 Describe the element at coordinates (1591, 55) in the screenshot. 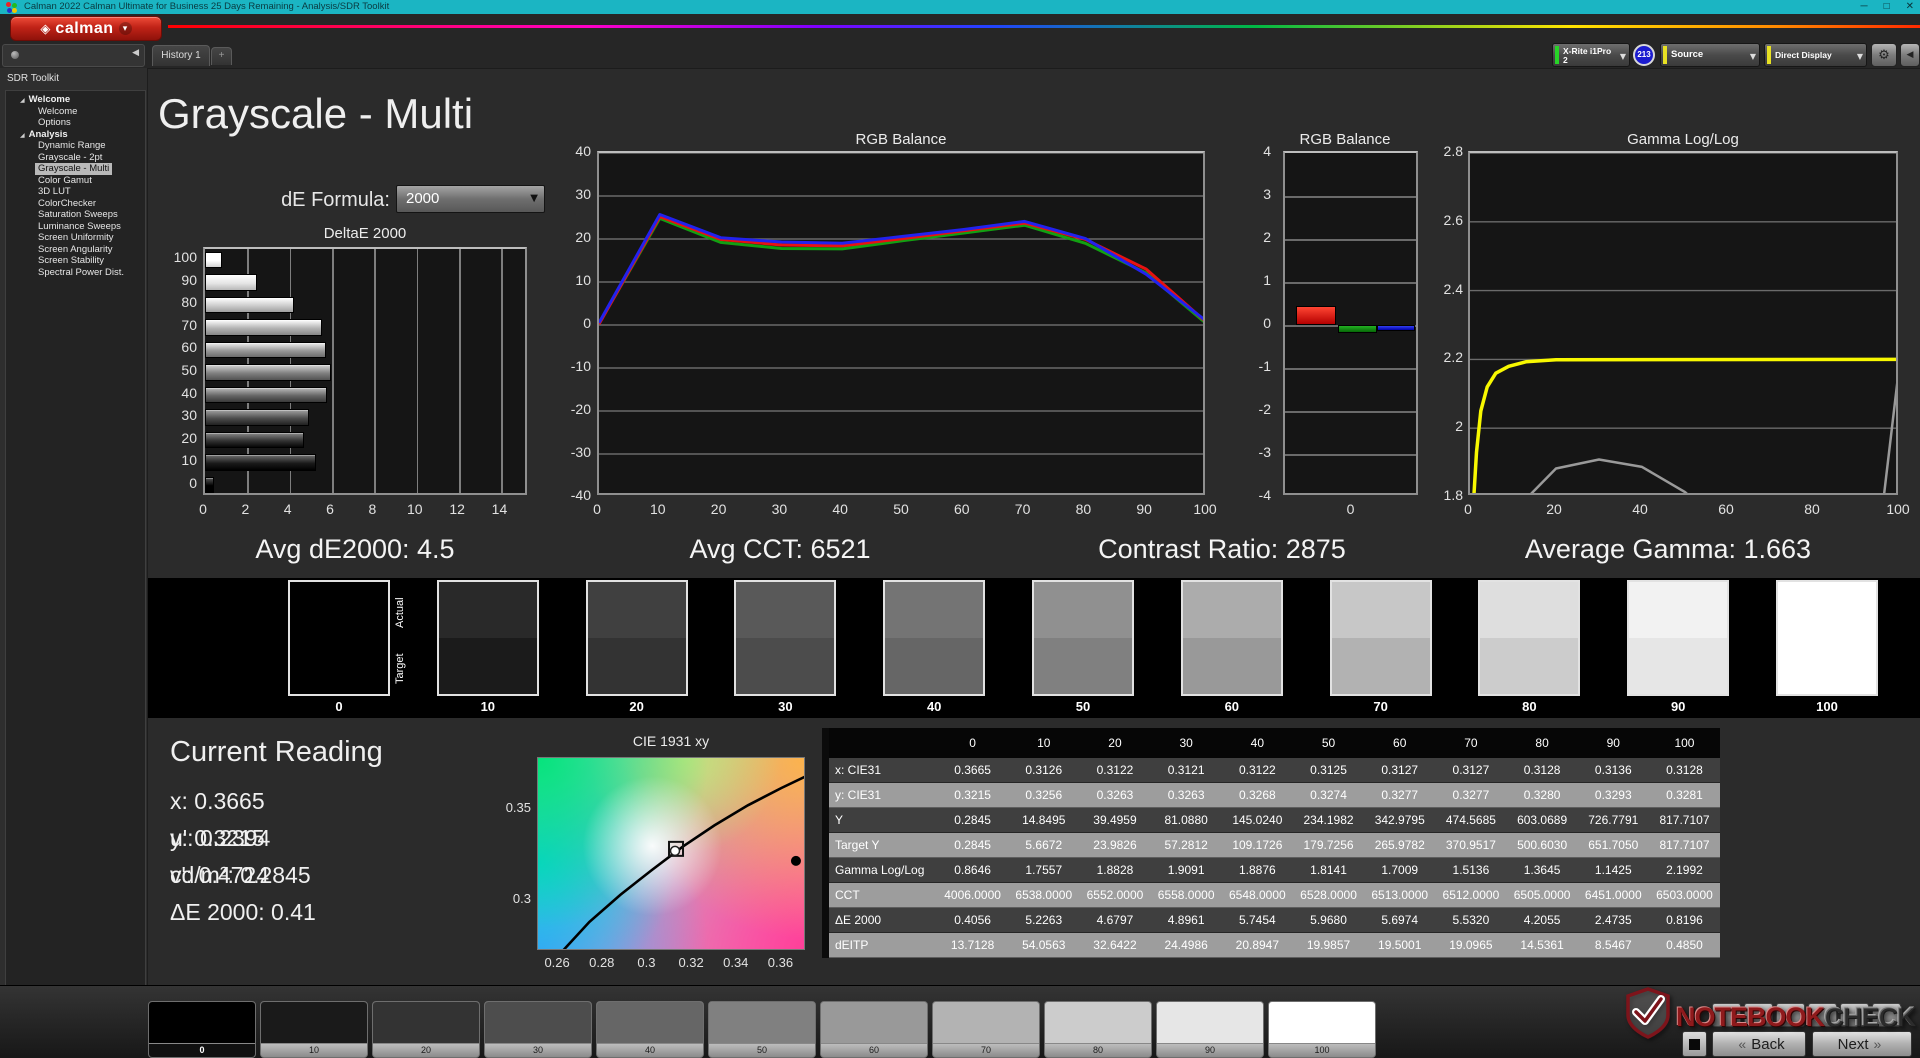

I see `meter-dropdown: X-Rite i1Pro 2 Direct View ▼` at that location.